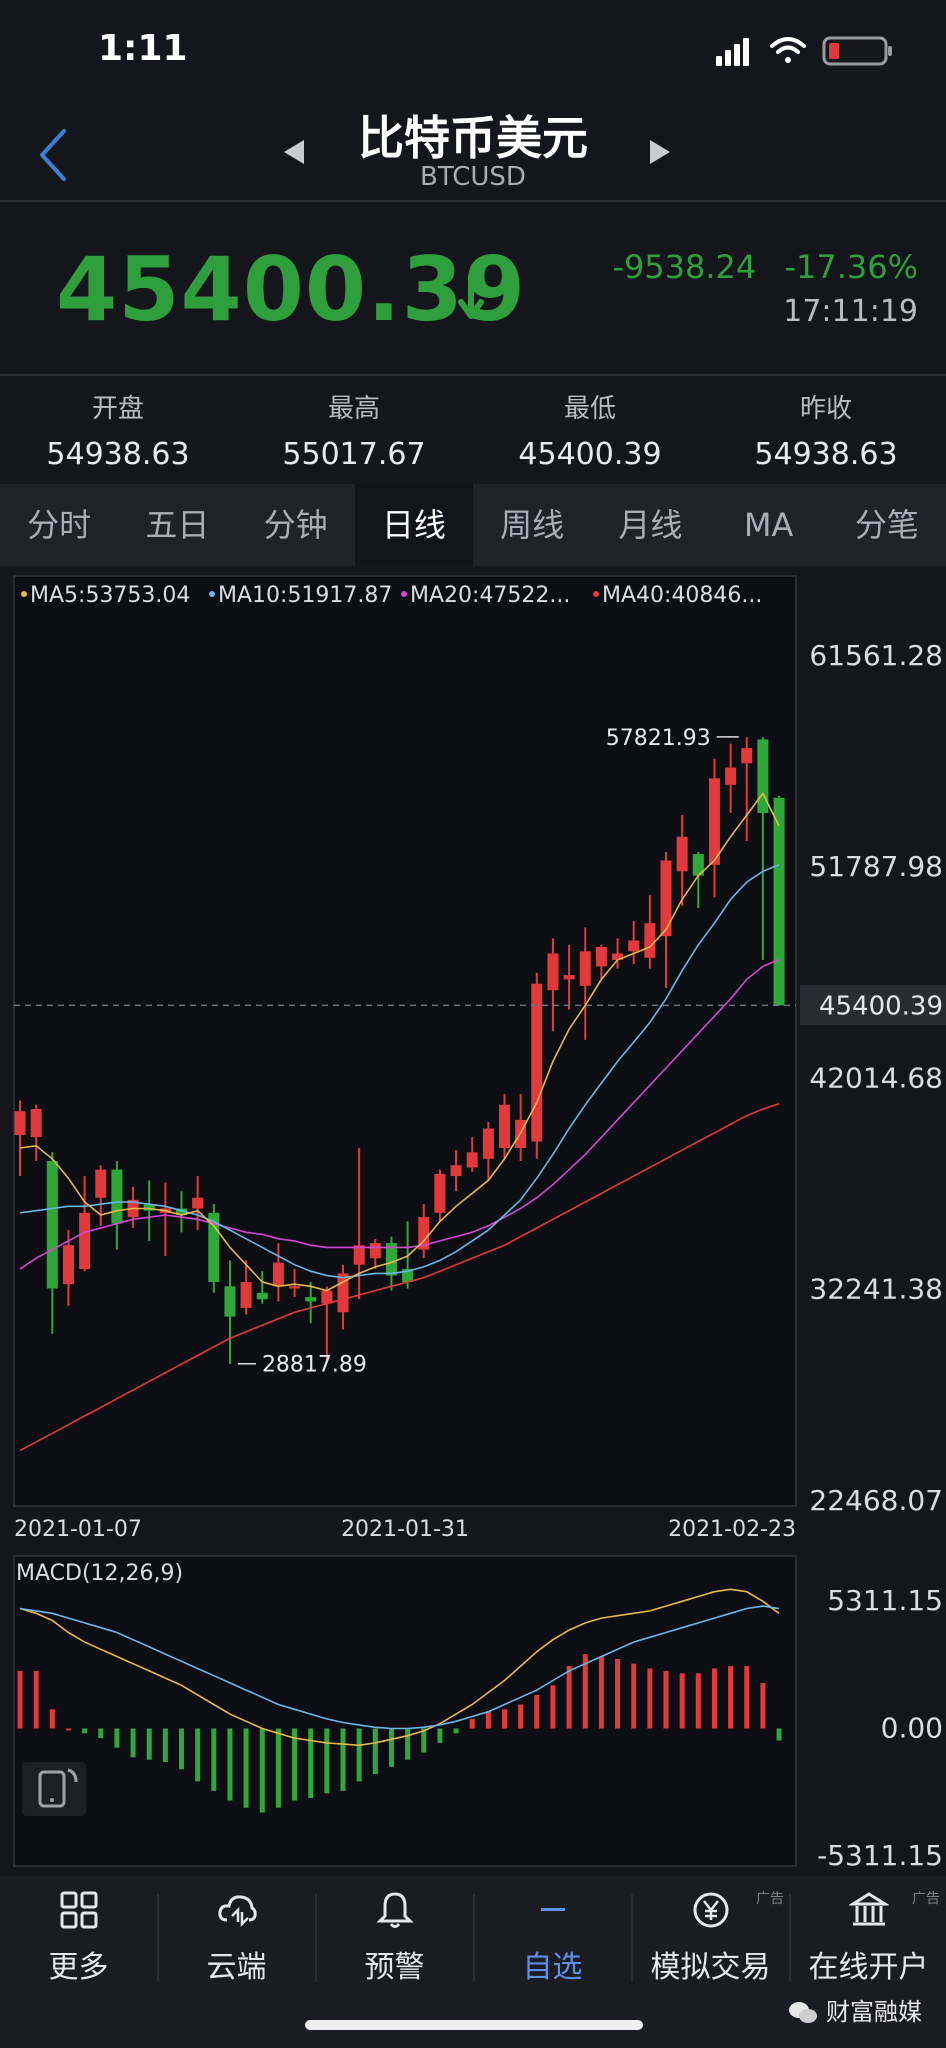  I want to click on nav-cloud: 云端, so click(236, 1938).